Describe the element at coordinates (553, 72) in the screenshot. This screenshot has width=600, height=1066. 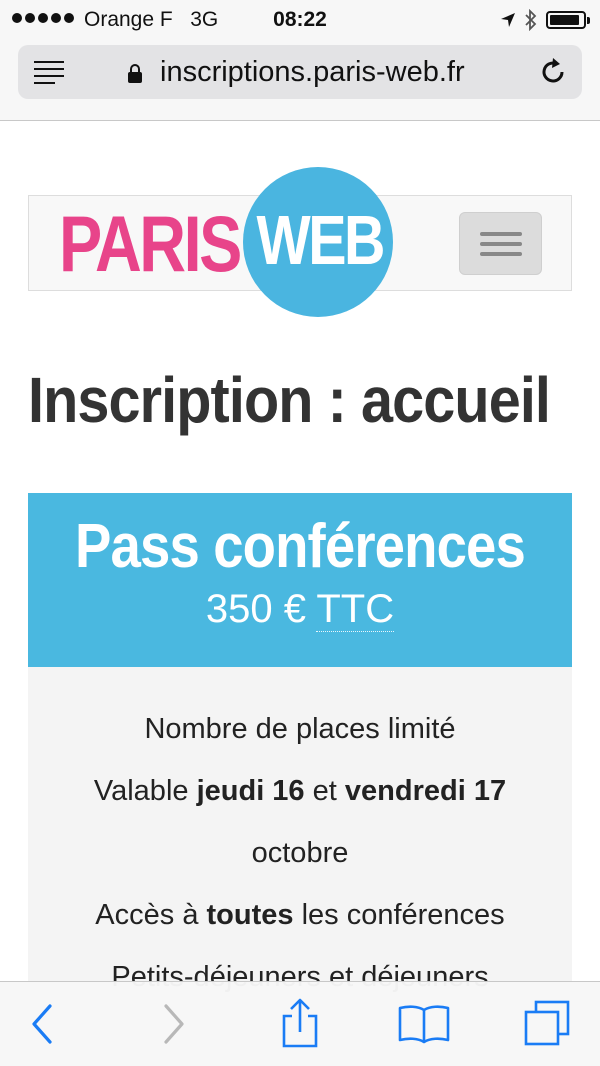
I see `reload-icon` at that location.